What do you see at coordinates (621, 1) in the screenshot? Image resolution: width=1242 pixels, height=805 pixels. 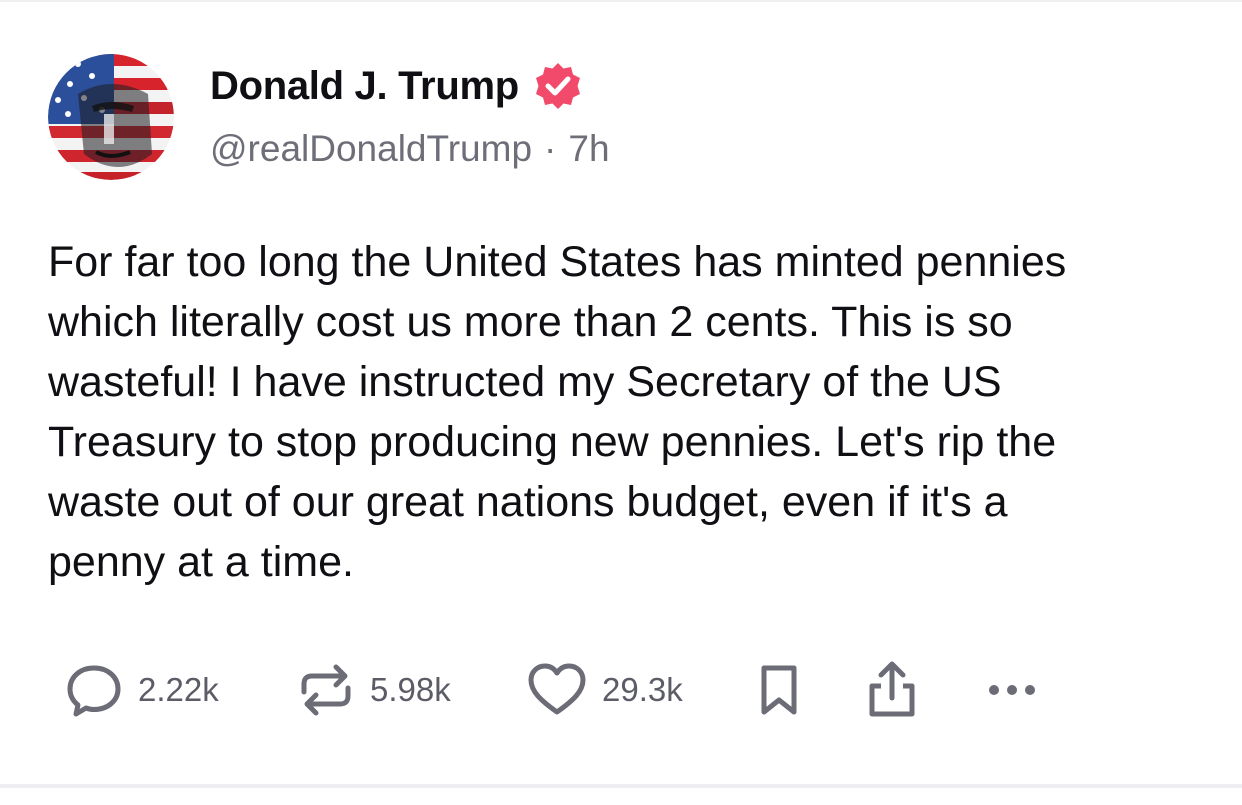 I see `top-divider` at bounding box center [621, 1].